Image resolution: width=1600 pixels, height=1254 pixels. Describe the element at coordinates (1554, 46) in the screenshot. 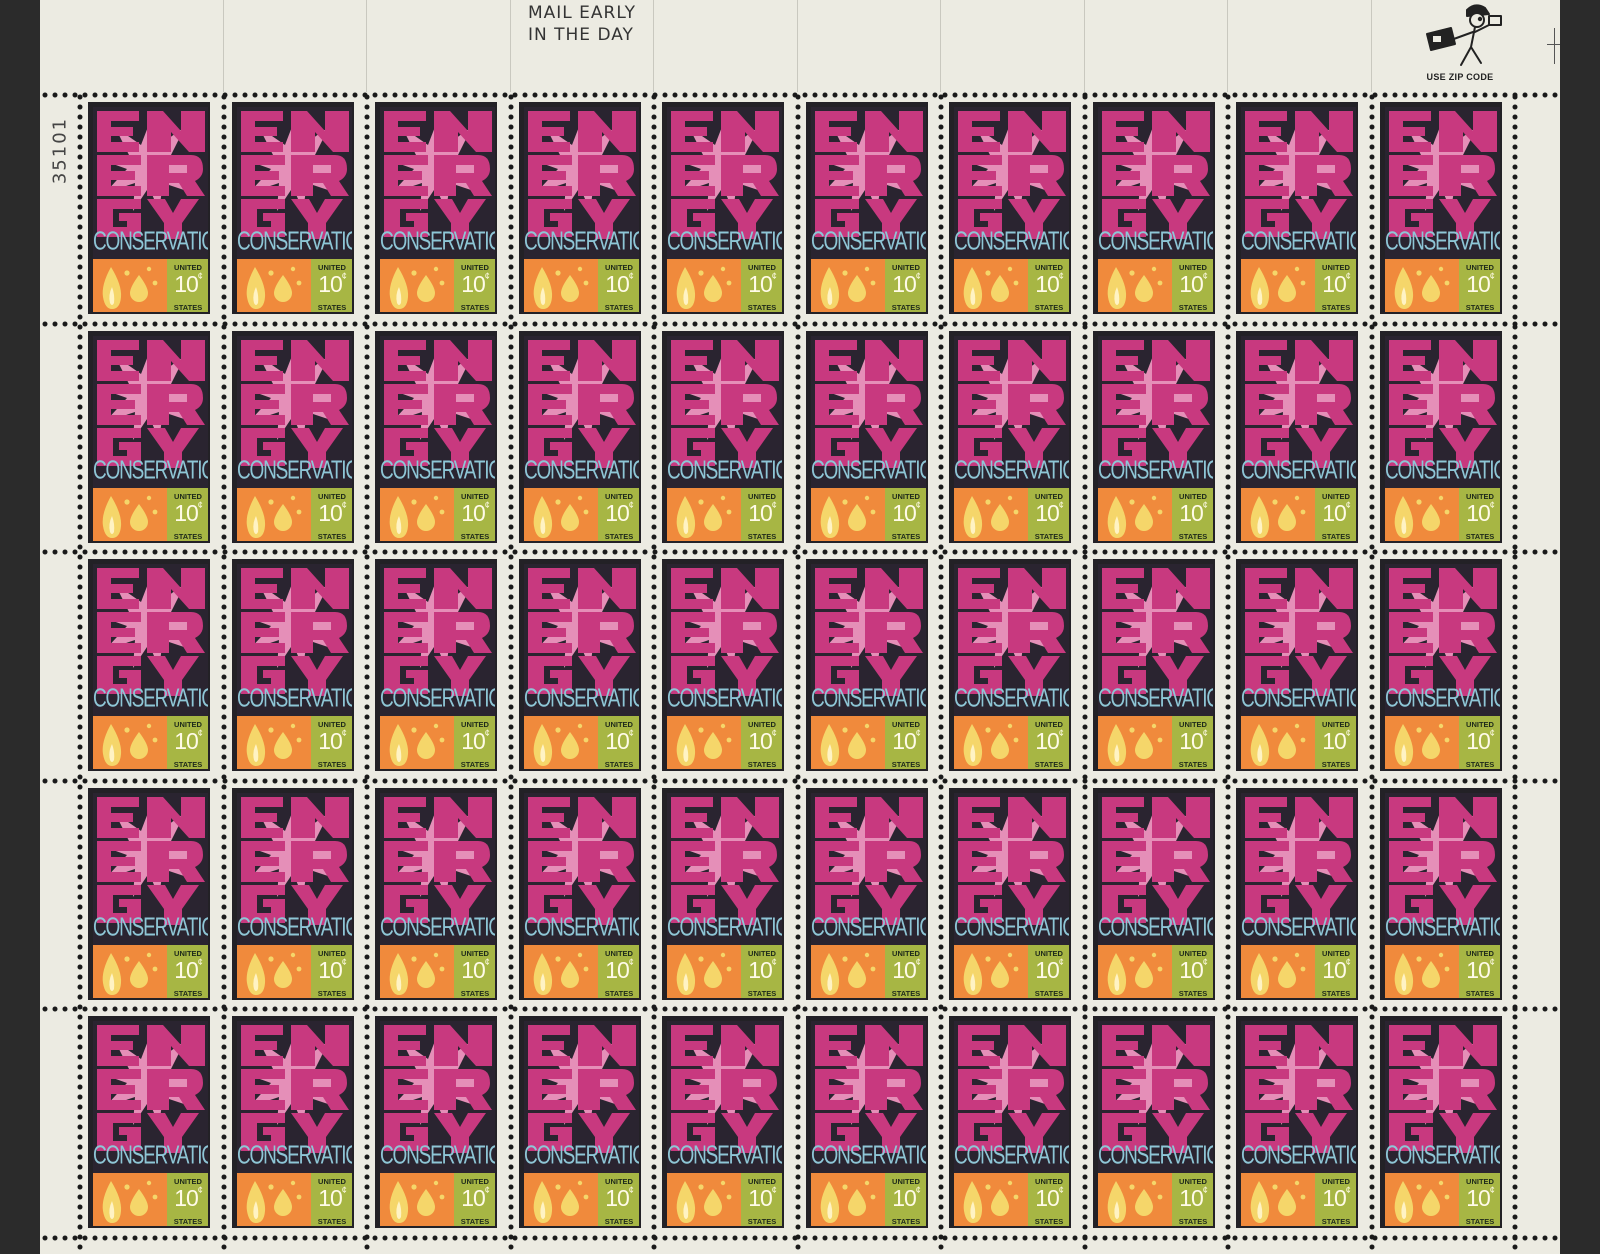

I see `register-mark` at that location.